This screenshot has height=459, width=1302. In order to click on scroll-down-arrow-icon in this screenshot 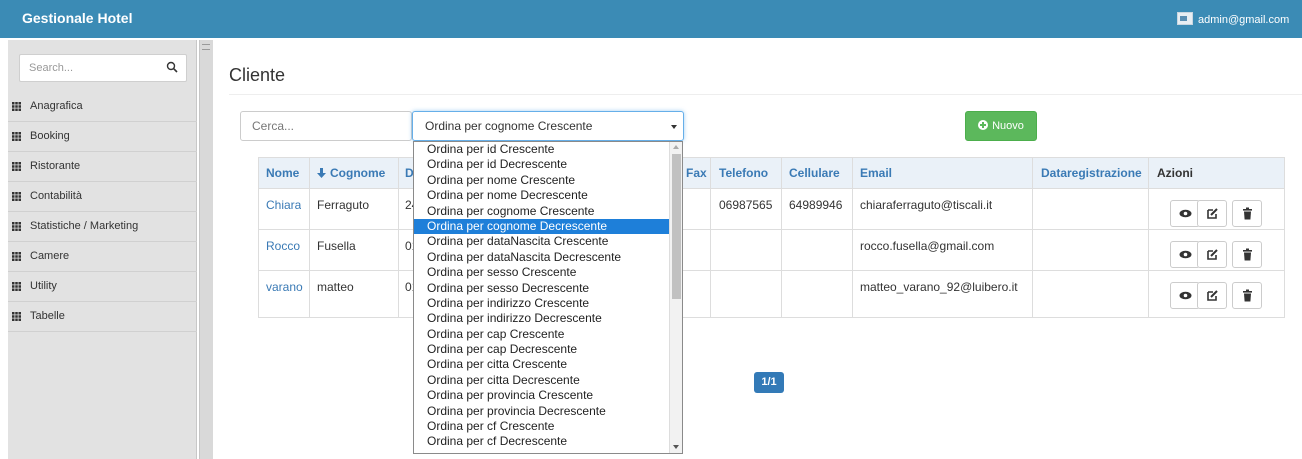, I will do `click(676, 447)`.